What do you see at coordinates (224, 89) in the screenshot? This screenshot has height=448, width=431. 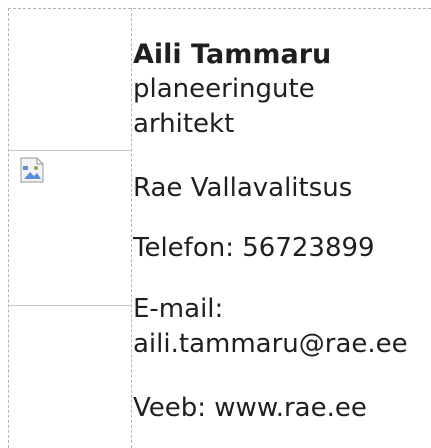 I see `job-title-line-1: planeeringute` at bounding box center [224, 89].